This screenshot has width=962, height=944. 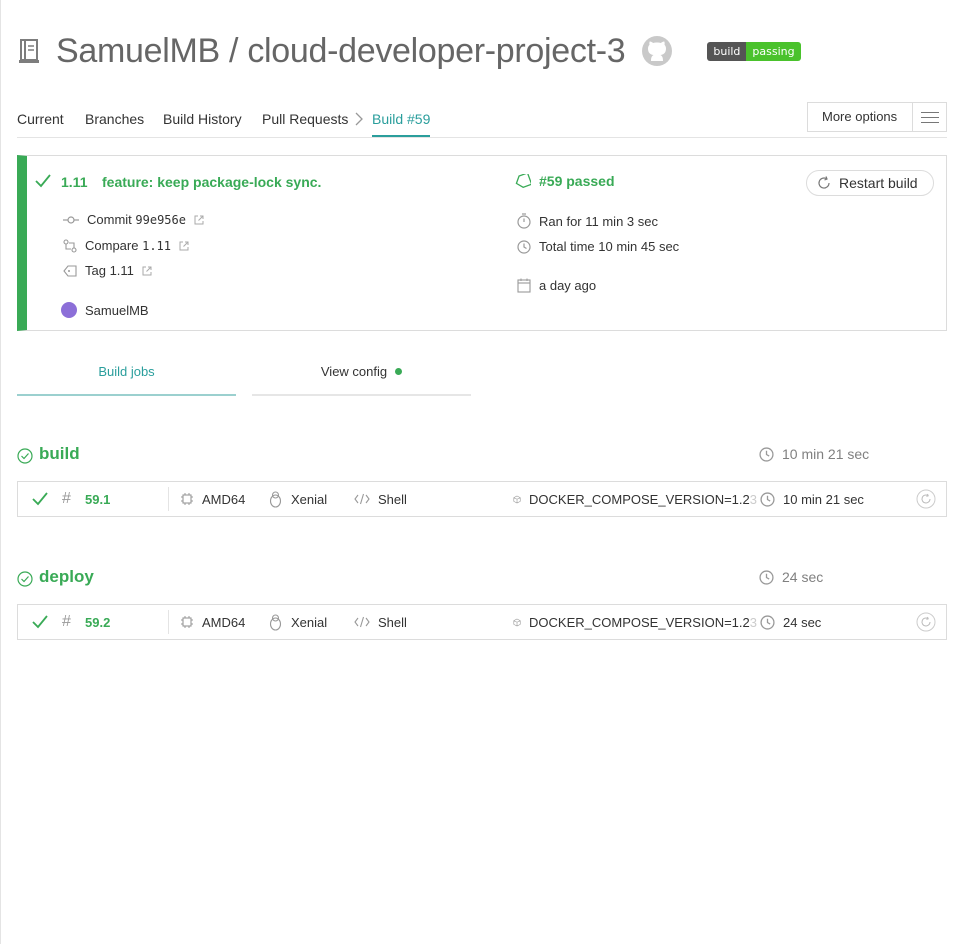 I want to click on job-duration: 24 sec, so click(x=790, y=622).